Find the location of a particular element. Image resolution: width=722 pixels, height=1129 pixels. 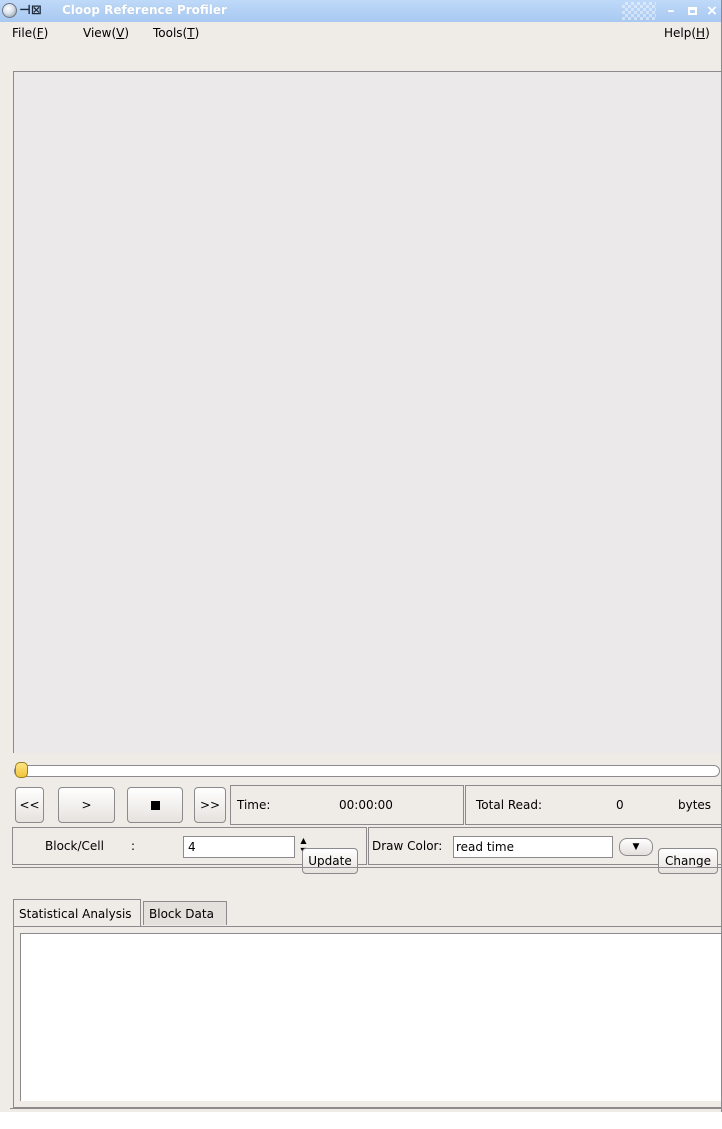

maximize-icon is located at coordinates (692, 11).